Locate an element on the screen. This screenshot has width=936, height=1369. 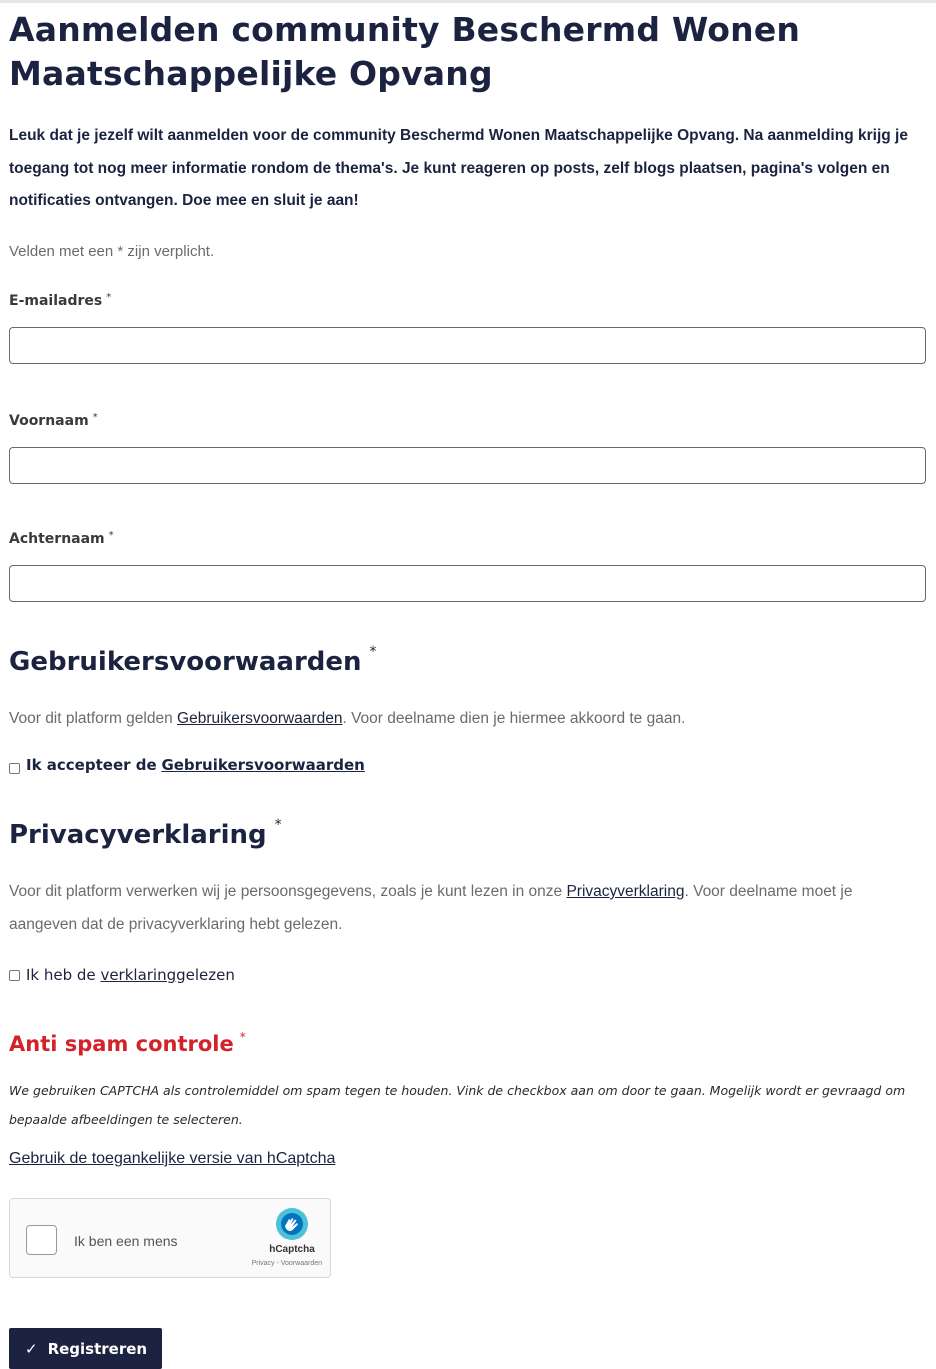
terms-text-before: Voor dit platform gelden is located at coordinates (93, 718).